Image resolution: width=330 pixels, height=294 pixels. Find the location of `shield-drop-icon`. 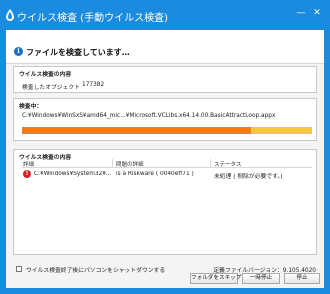

shield-drop-icon is located at coordinates (10, 15).